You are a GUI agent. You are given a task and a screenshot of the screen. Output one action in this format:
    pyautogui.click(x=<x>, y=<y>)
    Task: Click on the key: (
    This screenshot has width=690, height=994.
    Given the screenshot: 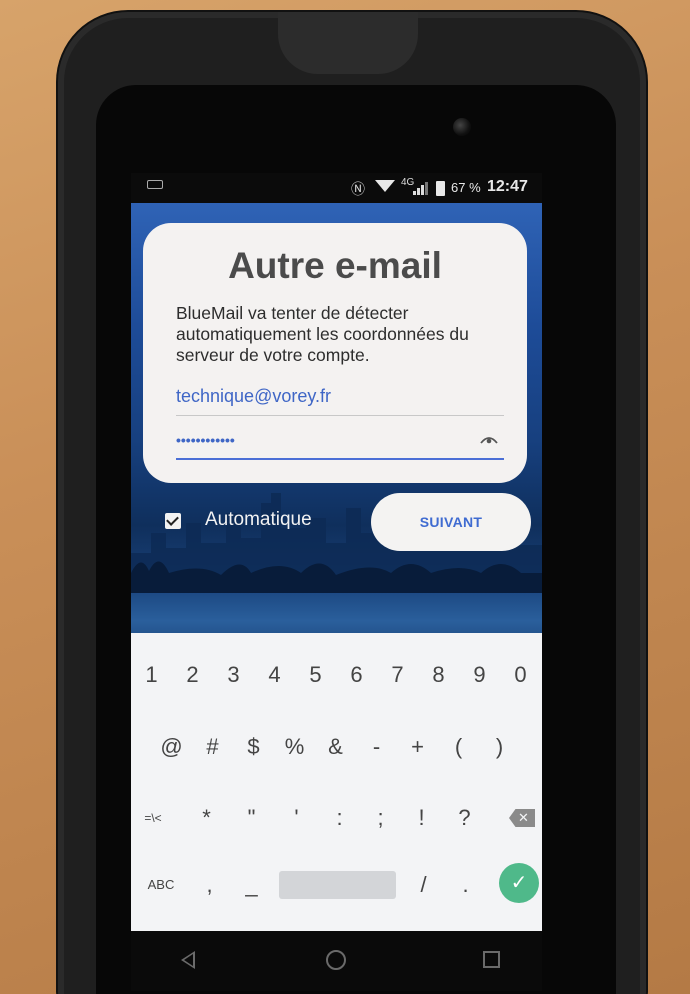 What is the action you would take?
    pyautogui.click(x=458, y=747)
    